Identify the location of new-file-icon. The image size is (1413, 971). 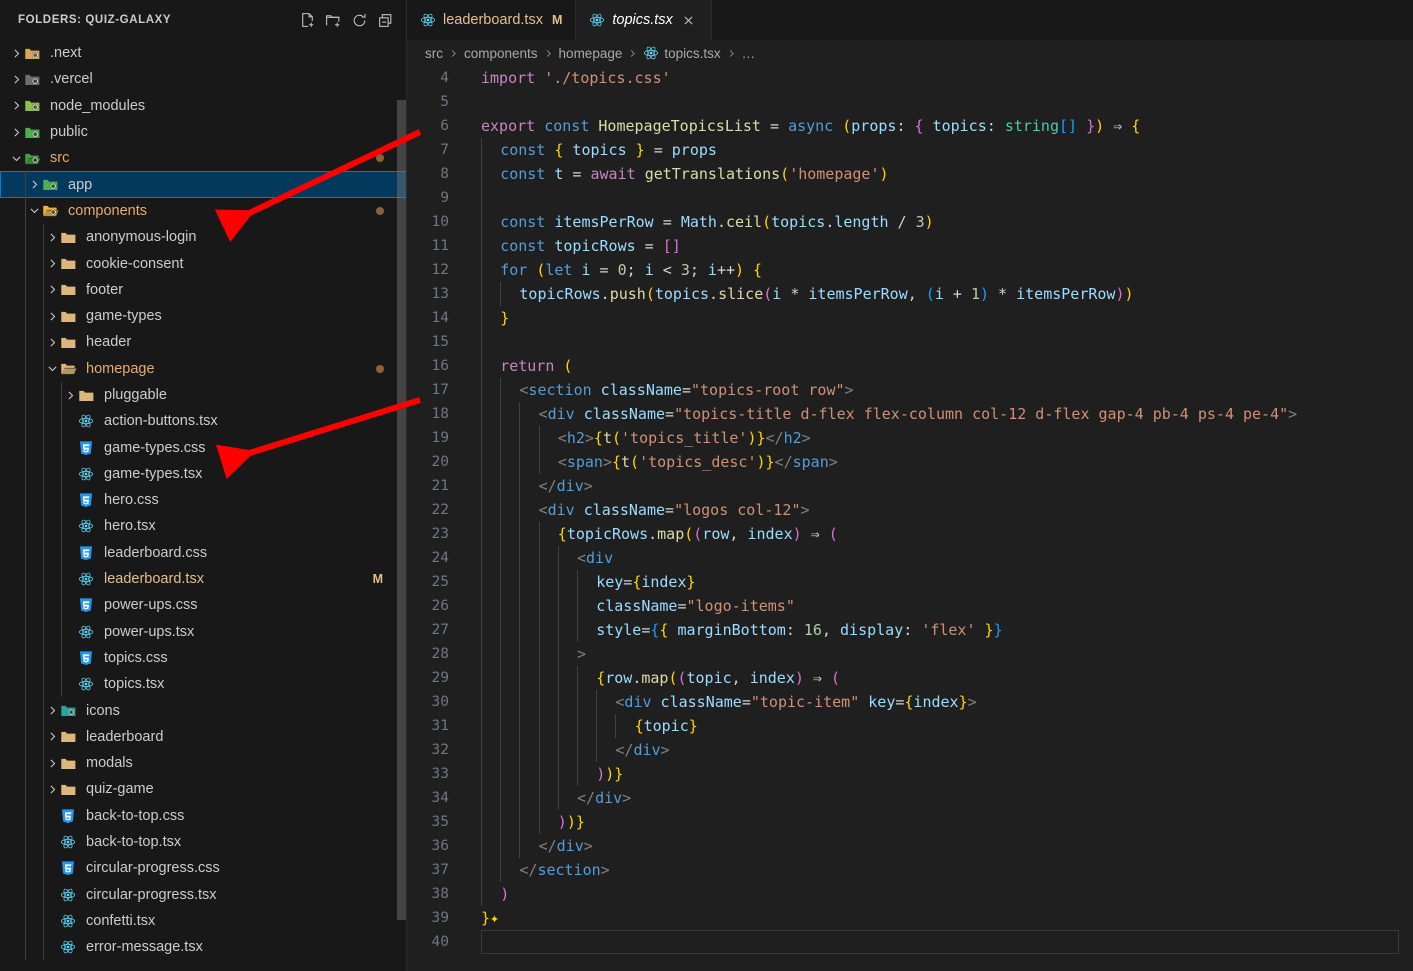
(307, 20).